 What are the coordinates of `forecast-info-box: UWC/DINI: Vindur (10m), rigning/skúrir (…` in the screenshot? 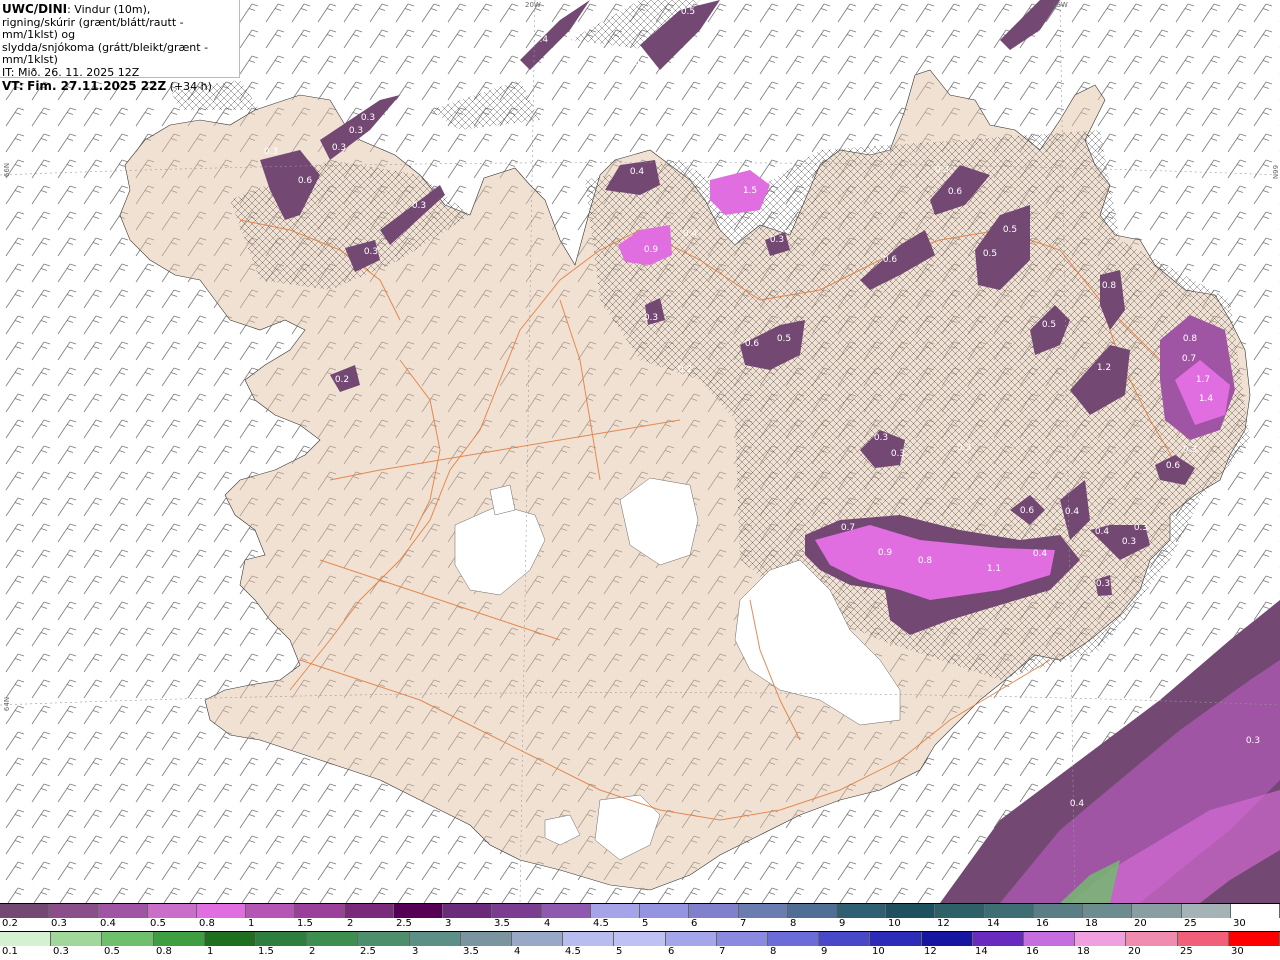 It's located at (120, 46).